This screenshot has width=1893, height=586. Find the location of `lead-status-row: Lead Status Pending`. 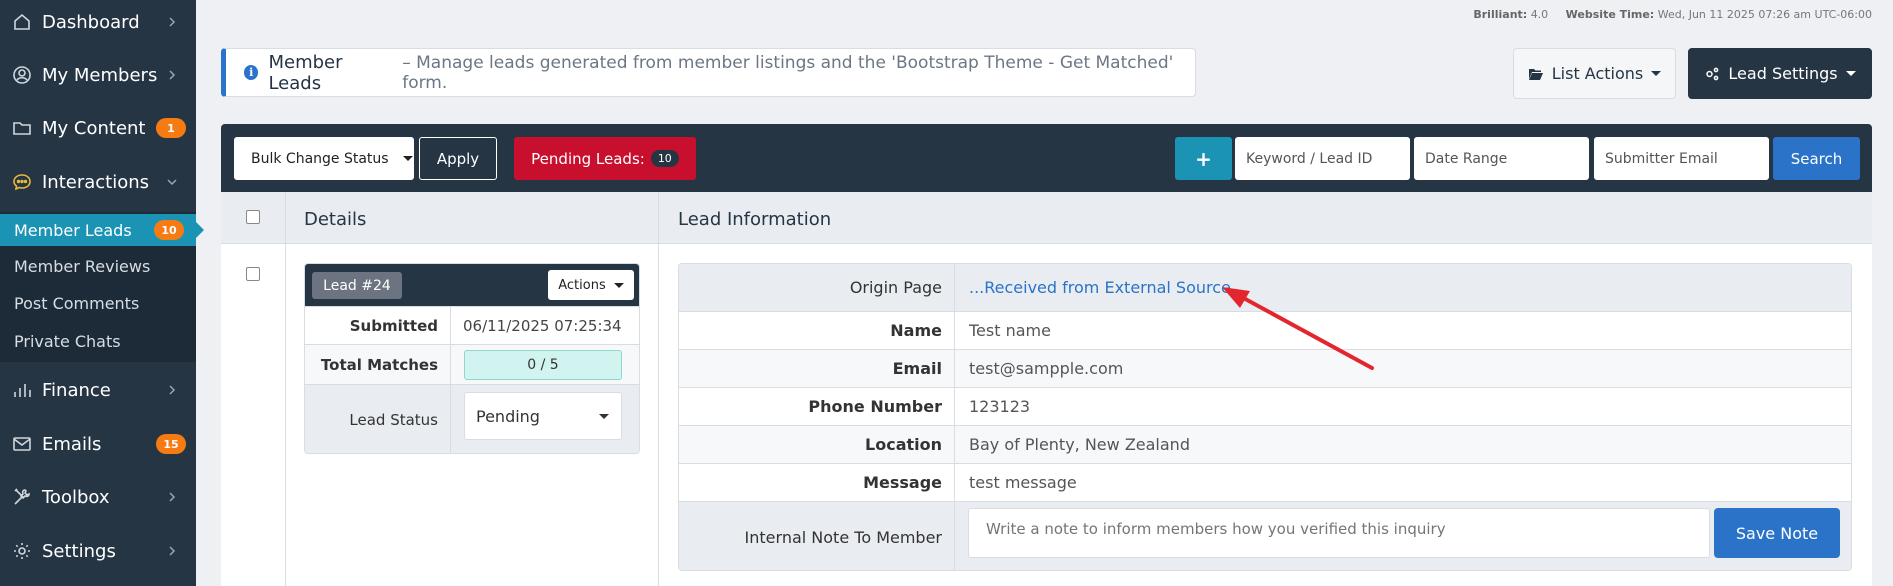

lead-status-row: Lead Status Pending is located at coordinates (472, 418).